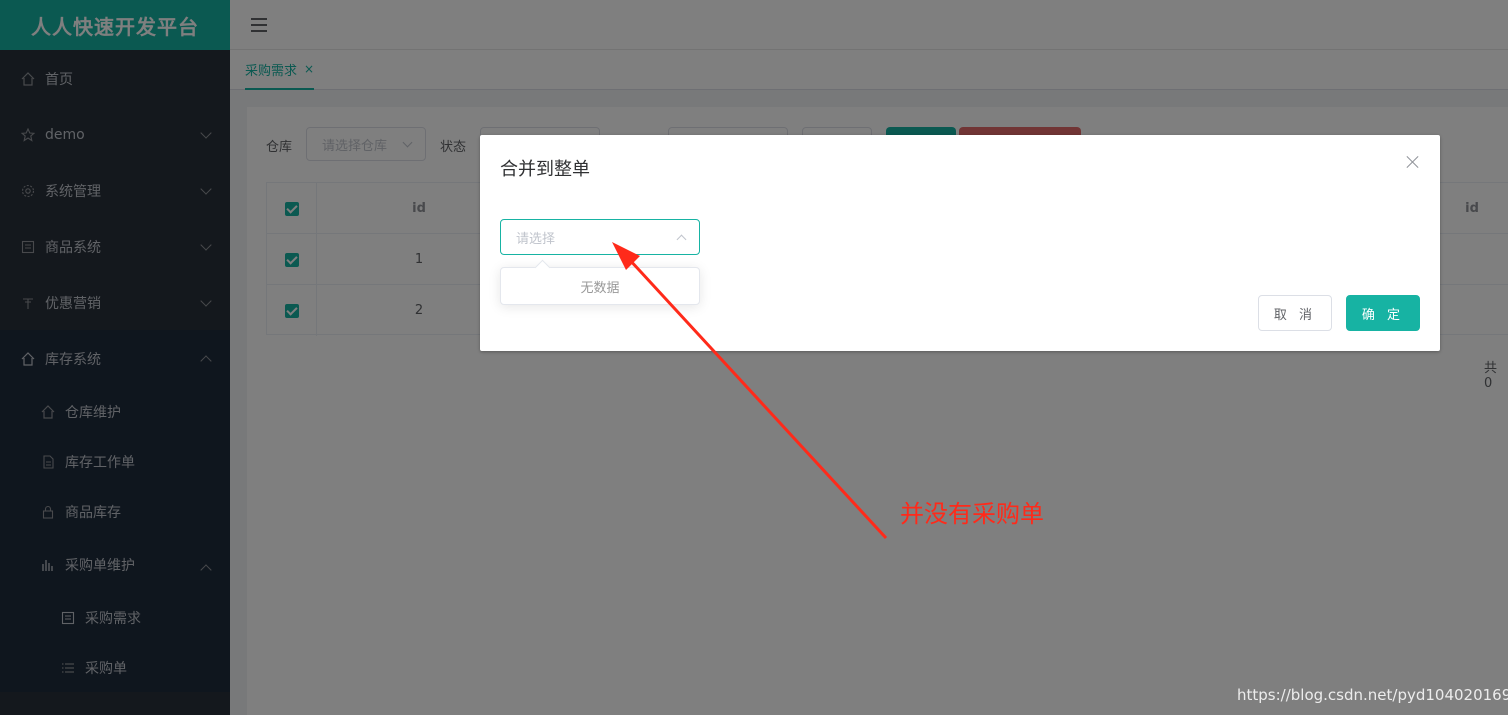 This screenshot has height=715, width=1508. What do you see at coordinates (1372, 695) in the screenshot?
I see `watermark: https://blog.csdn.net/pyd1040201698` at bounding box center [1372, 695].